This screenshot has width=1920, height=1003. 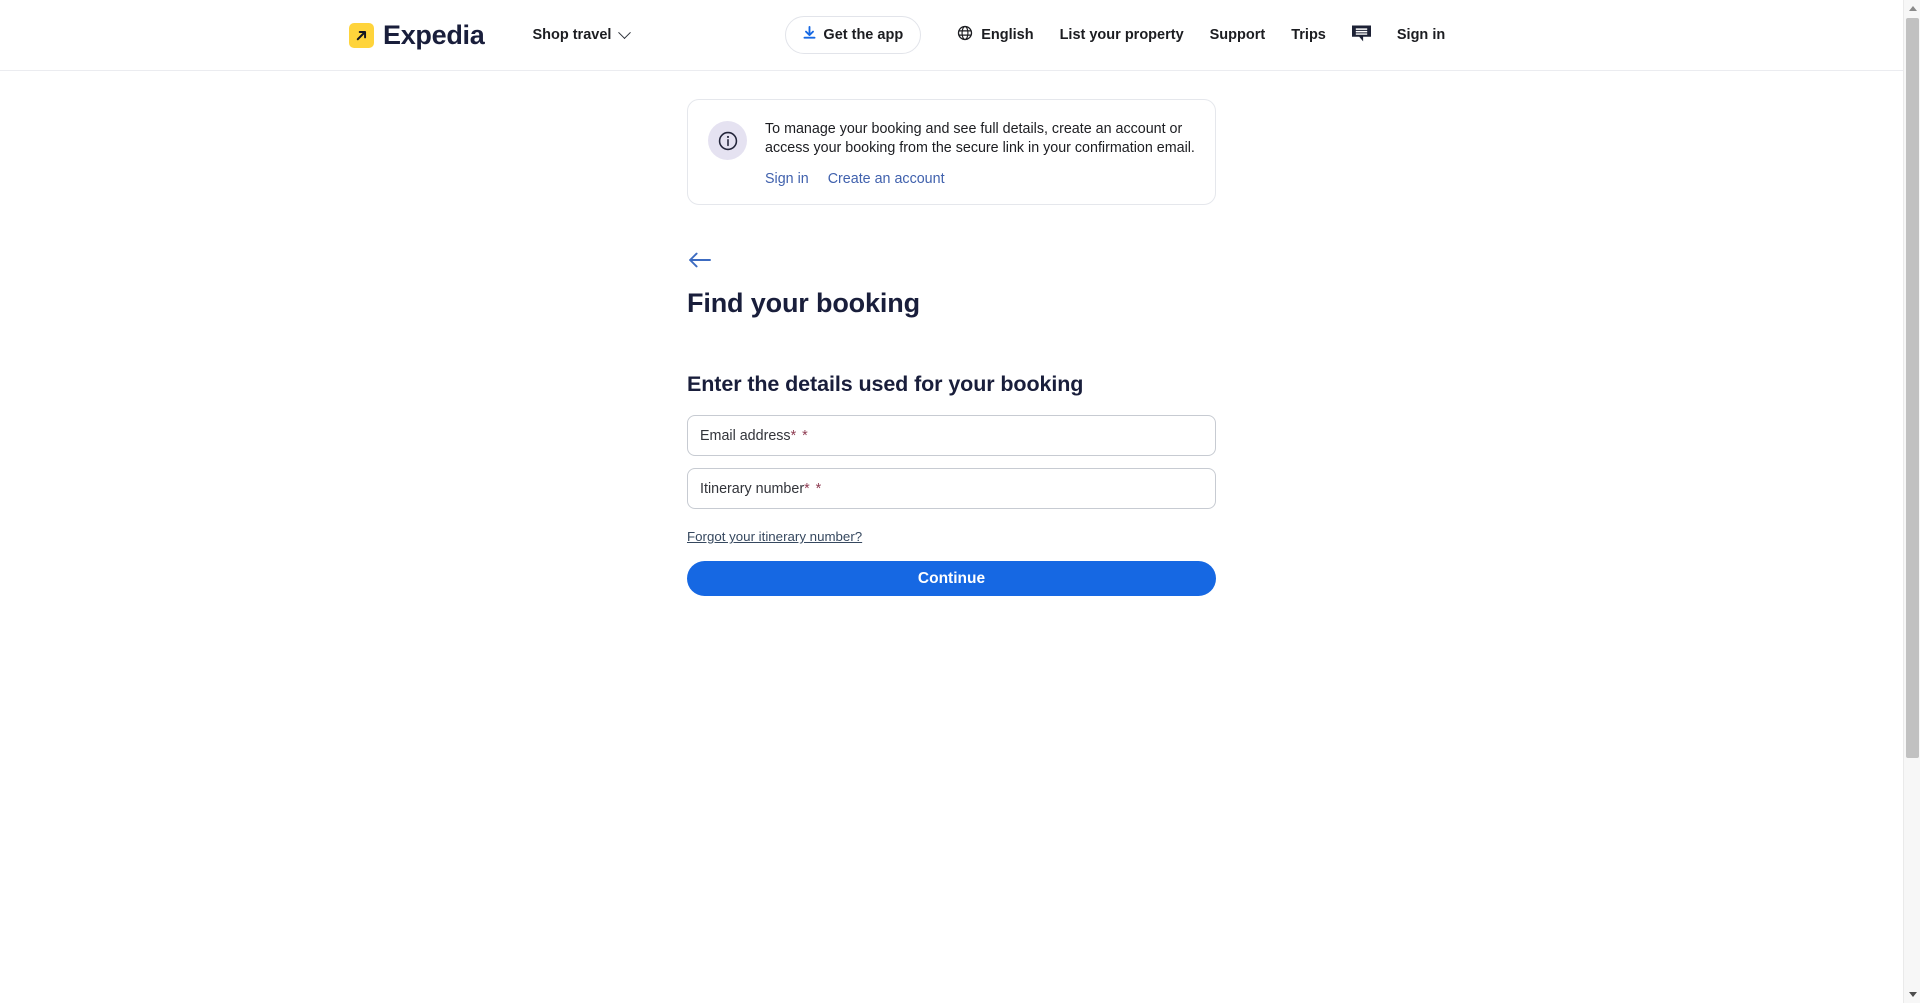 I want to click on get-the-app-label: Get the app, so click(x=863, y=35).